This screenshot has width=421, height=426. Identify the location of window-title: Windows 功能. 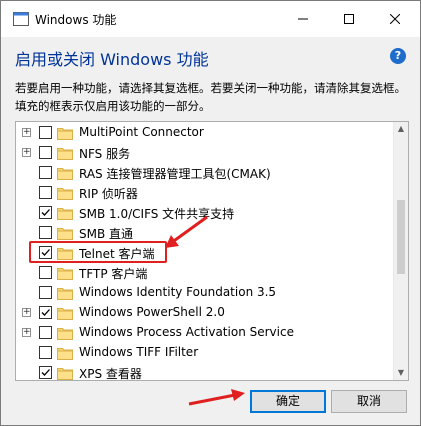
(76, 20).